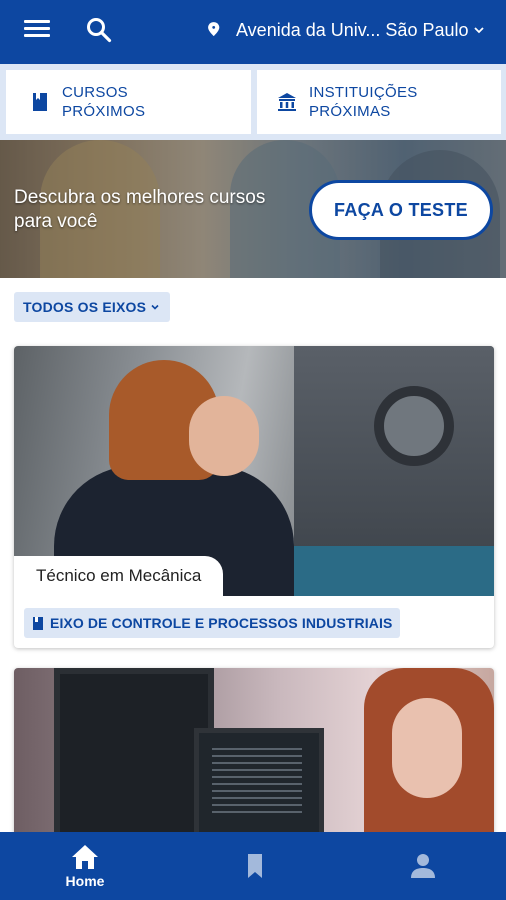  Describe the element at coordinates (253, 102) in the screenshot. I see `quick-links-row: CURSOS PRÓXIMOS INSTITUIÇÕES PRÓXIMAS` at that location.